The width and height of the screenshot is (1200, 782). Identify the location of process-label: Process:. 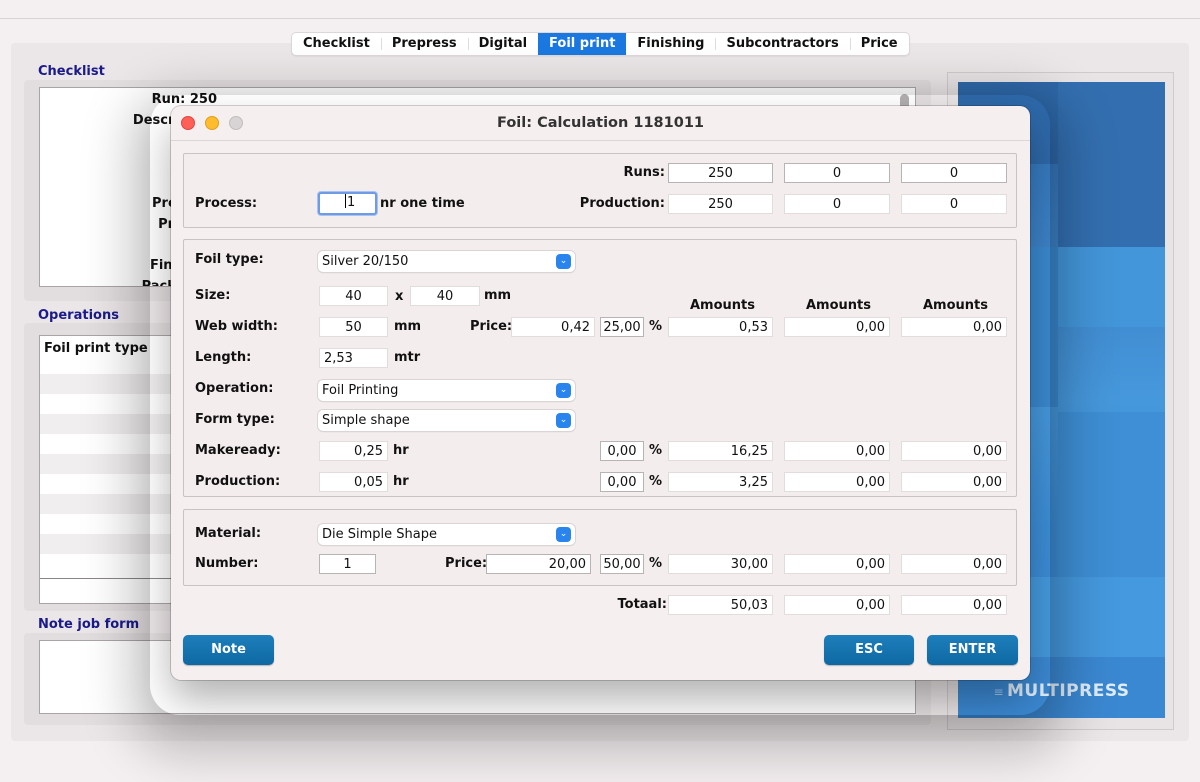
(226, 203).